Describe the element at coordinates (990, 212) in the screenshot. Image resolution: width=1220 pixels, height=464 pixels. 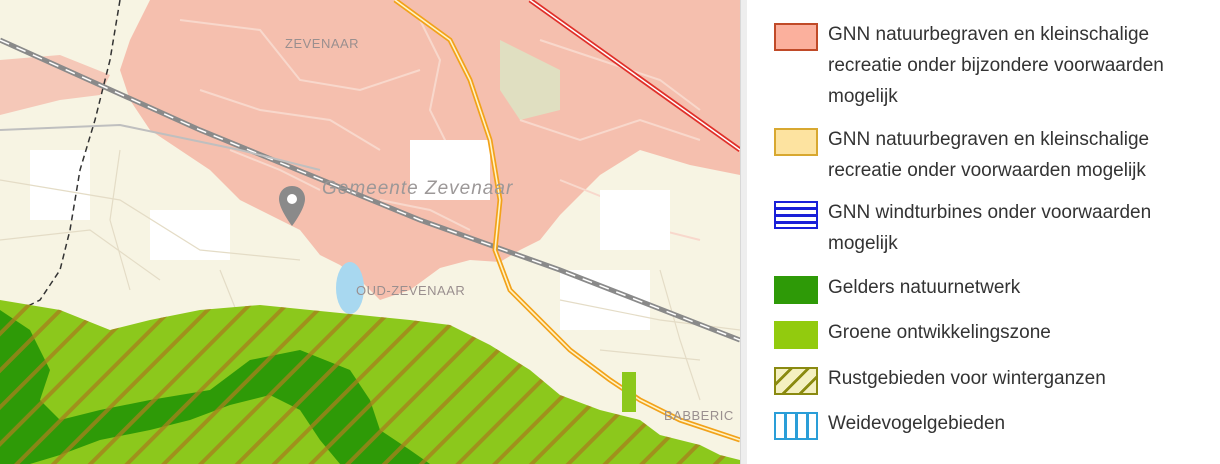
I see `legend-label-line: GNN windturbines onder voorwaarden` at that location.